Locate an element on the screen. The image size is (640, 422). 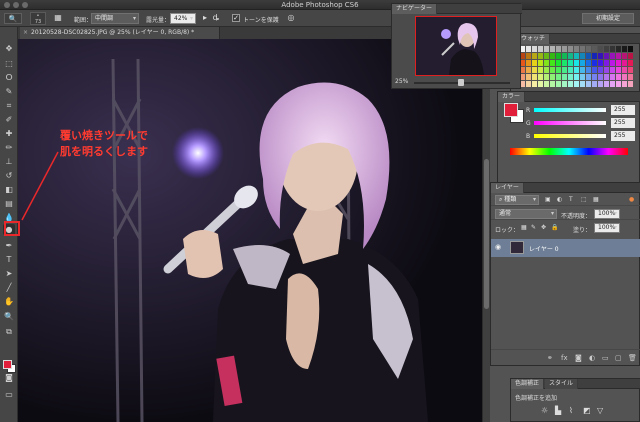
levels-icon: ▙ is located at coordinates (558, 410).